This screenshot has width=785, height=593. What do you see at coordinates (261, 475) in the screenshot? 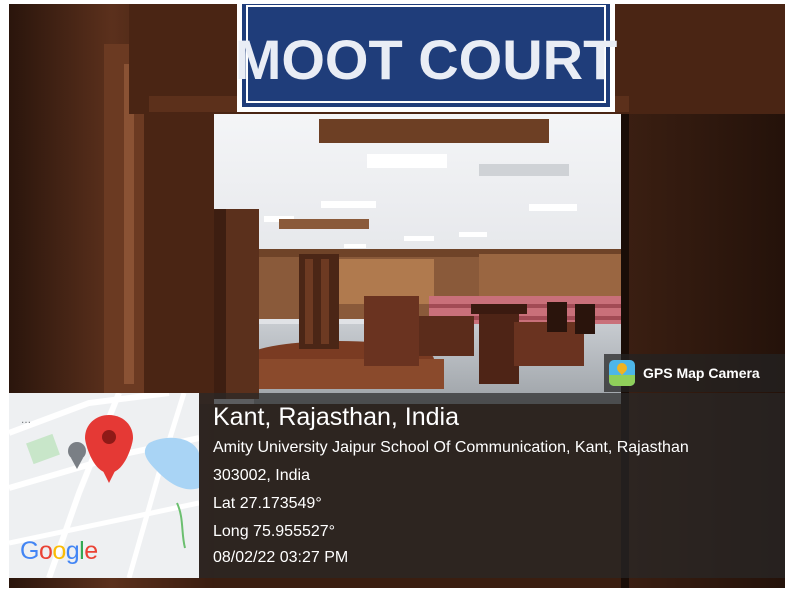
I see `address-line-2: 303002, India` at bounding box center [261, 475].